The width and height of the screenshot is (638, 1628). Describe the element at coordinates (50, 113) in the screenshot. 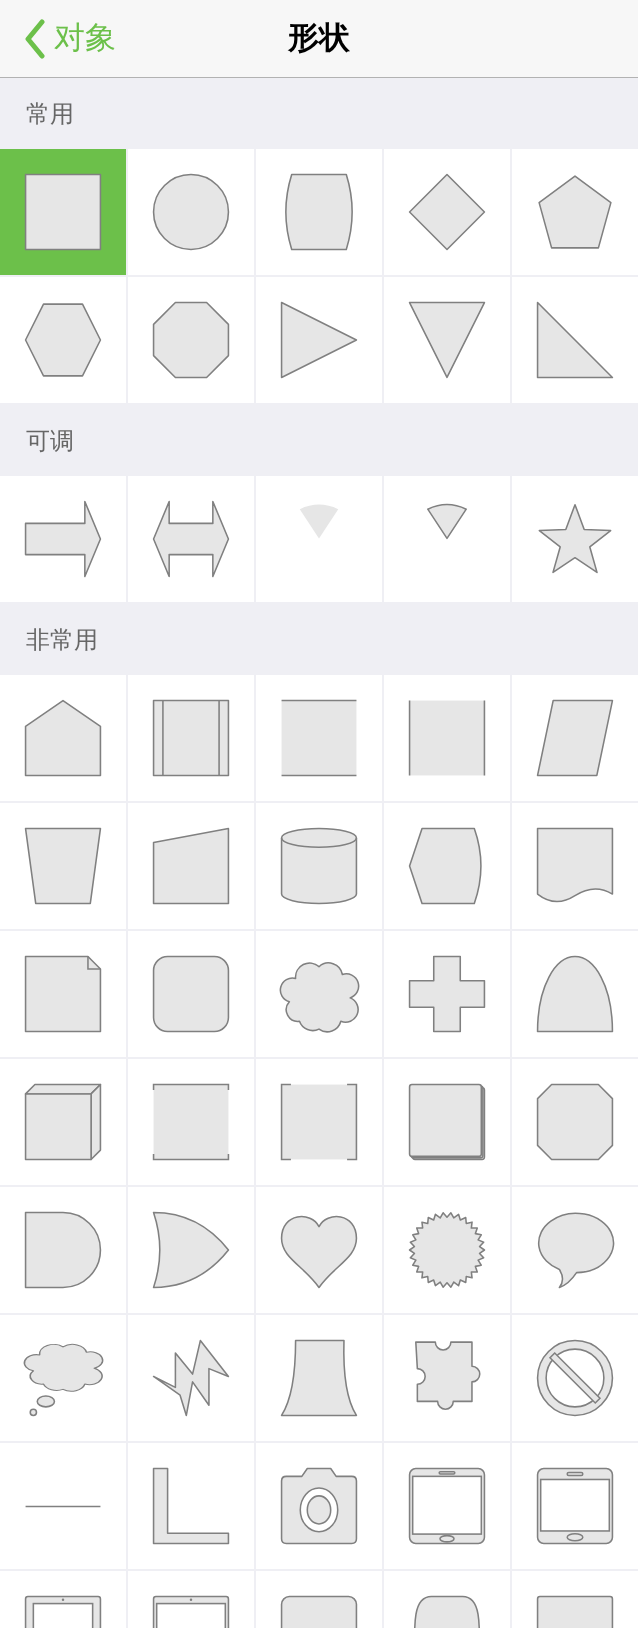

I see `section-header: 常用` at that location.